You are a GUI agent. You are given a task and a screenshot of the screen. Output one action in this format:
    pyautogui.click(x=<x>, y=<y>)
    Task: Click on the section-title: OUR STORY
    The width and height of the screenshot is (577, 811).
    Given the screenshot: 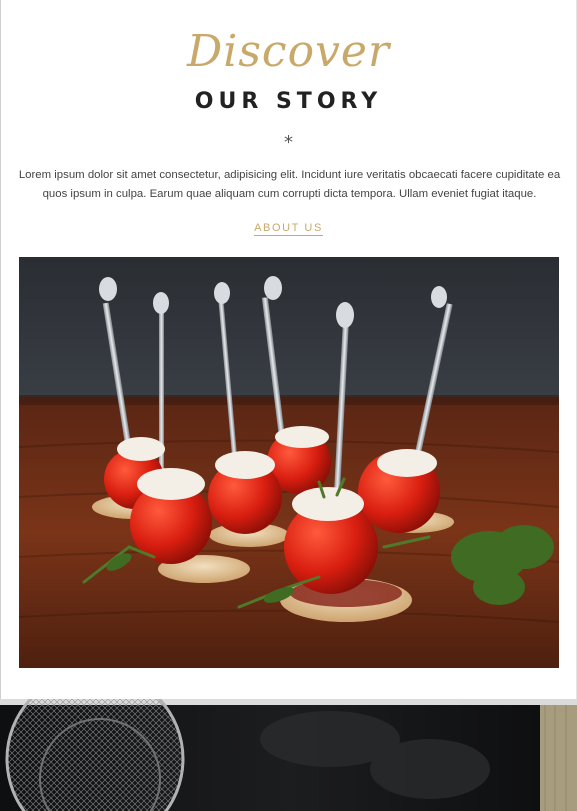 What is the action you would take?
    pyautogui.click(x=288, y=101)
    